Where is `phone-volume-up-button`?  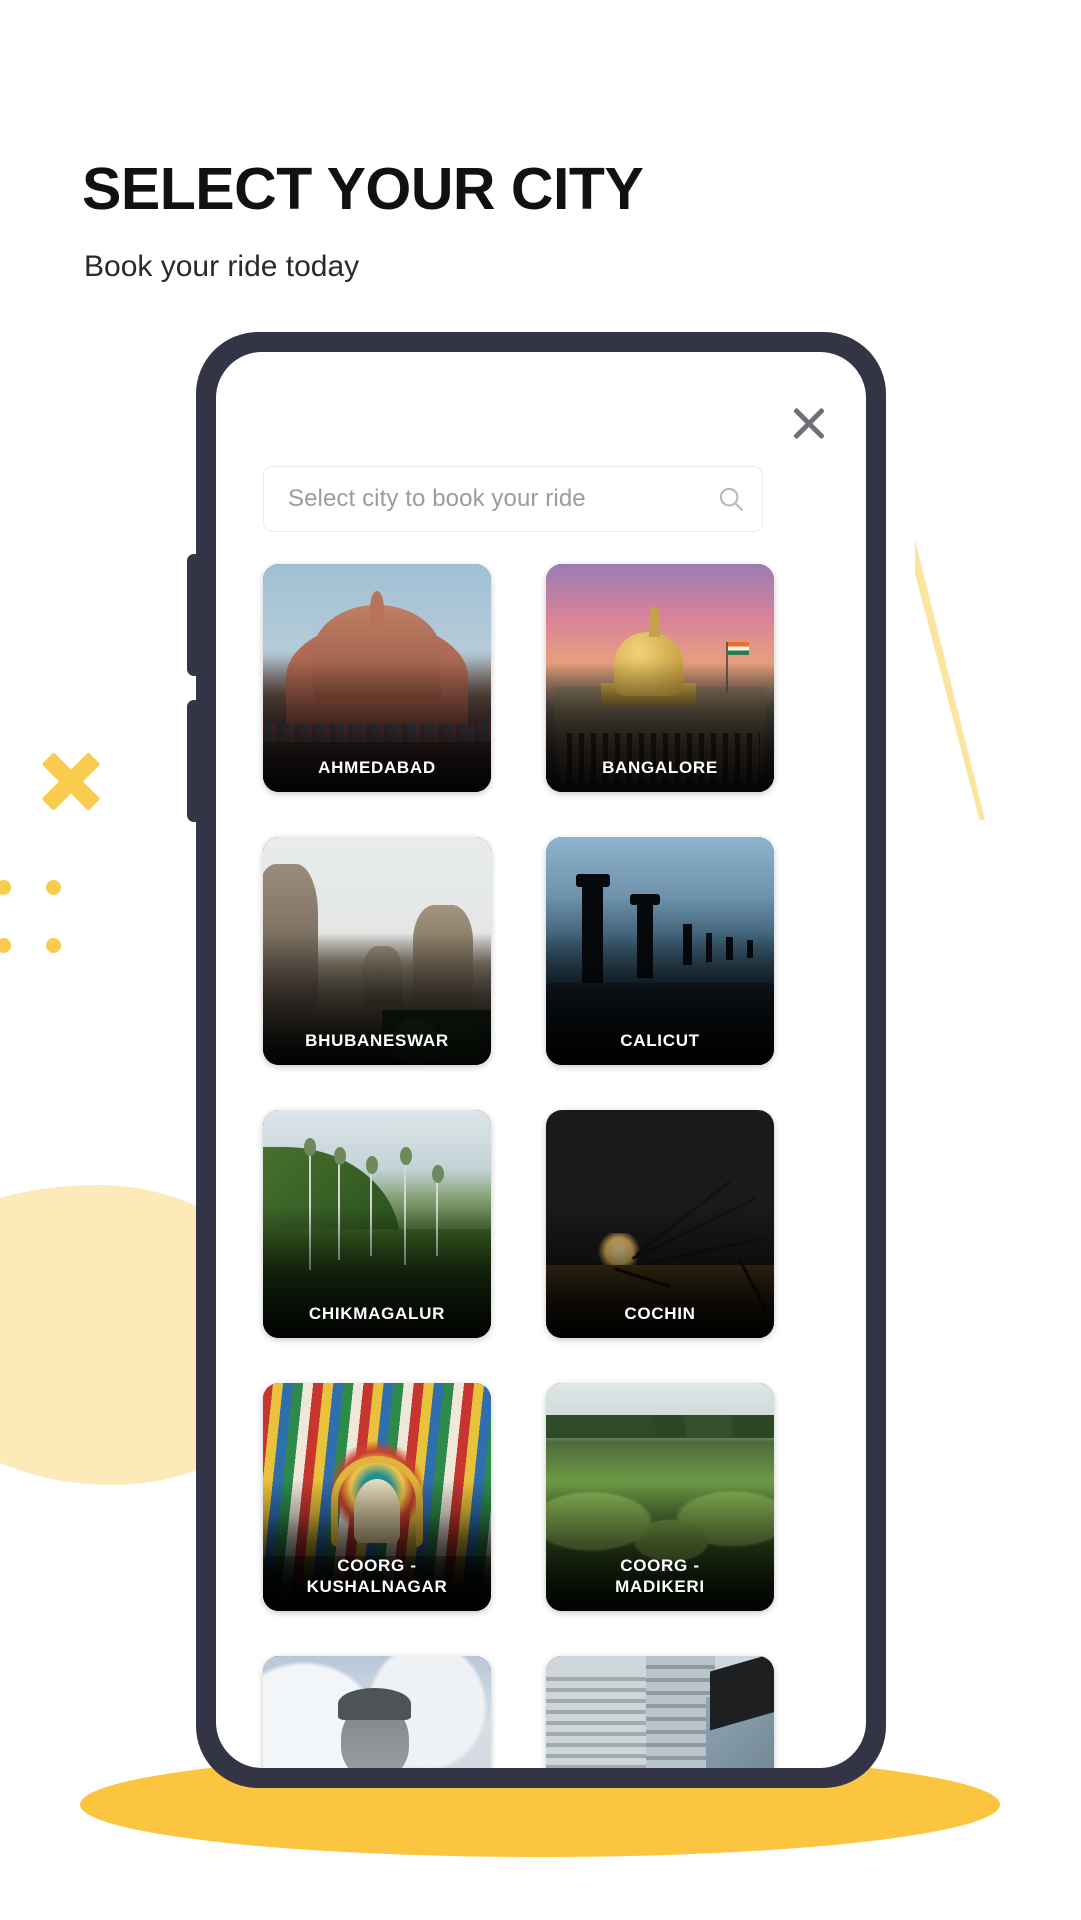 phone-volume-up-button is located at coordinates (194, 615).